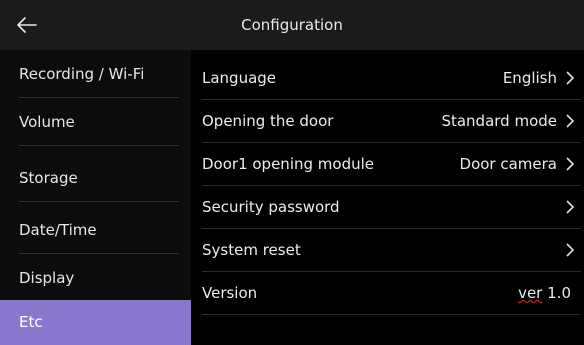 This screenshot has width=584, height=345. I want to click on security-password-row: Security password, so click(391, 207).